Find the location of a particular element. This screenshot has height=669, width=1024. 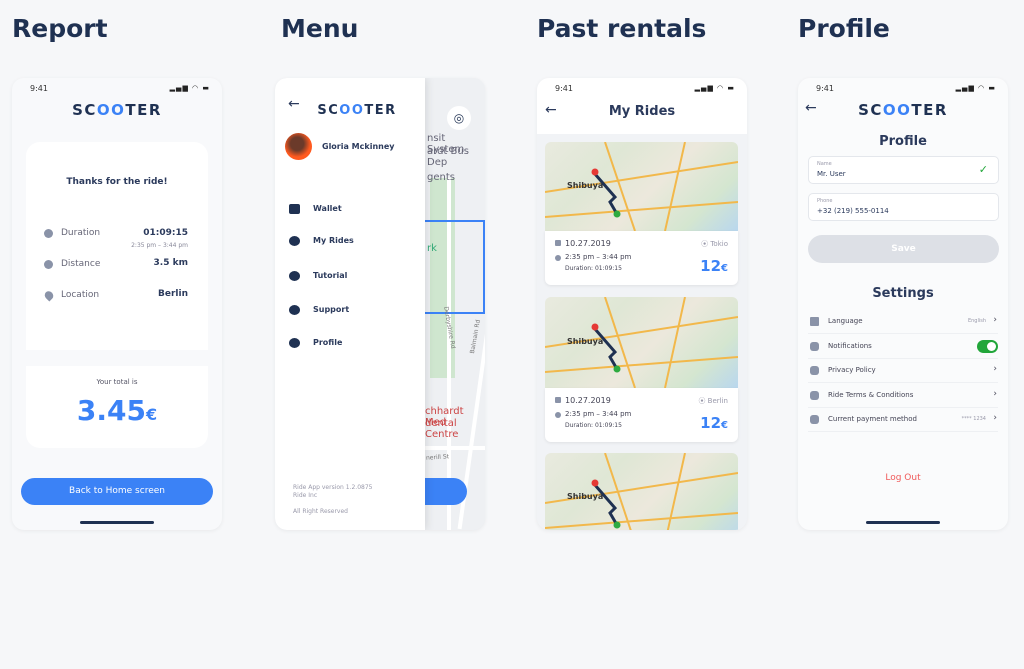

section-title-menu: Menu is located at coordinates (320, 28).